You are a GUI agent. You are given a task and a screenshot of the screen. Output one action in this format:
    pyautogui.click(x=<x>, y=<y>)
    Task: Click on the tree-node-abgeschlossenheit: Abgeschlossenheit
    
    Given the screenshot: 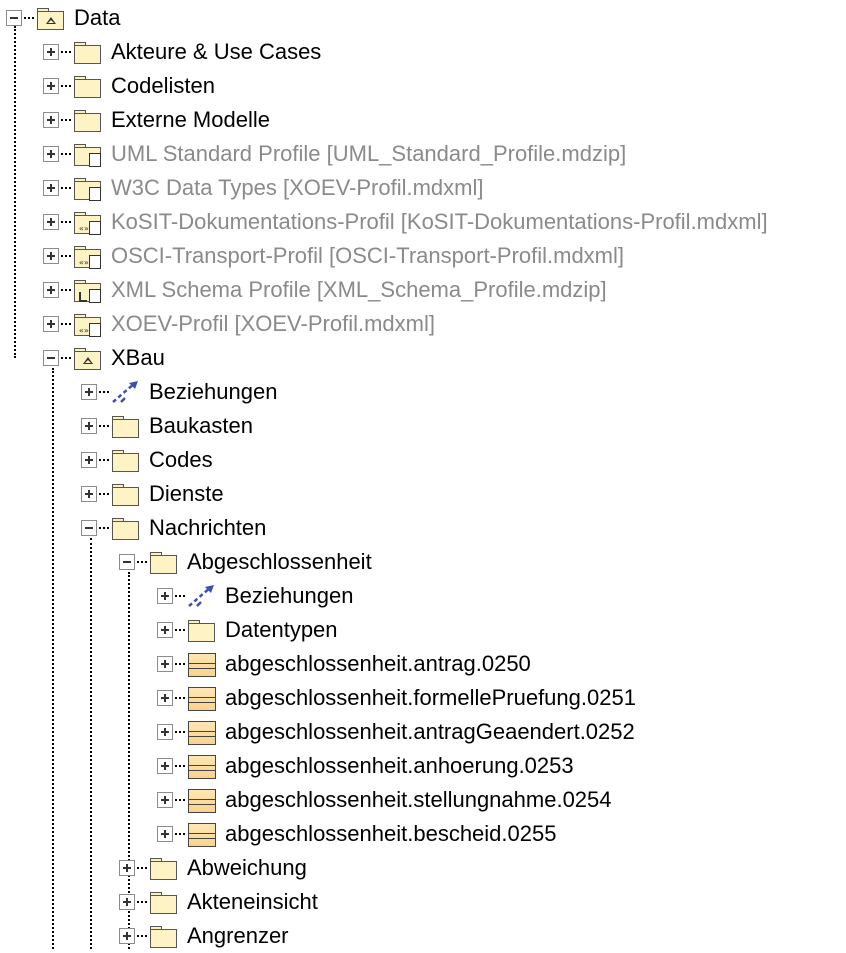 What is the action you would take?
    pyautogui.click(x=245, y=562)
    